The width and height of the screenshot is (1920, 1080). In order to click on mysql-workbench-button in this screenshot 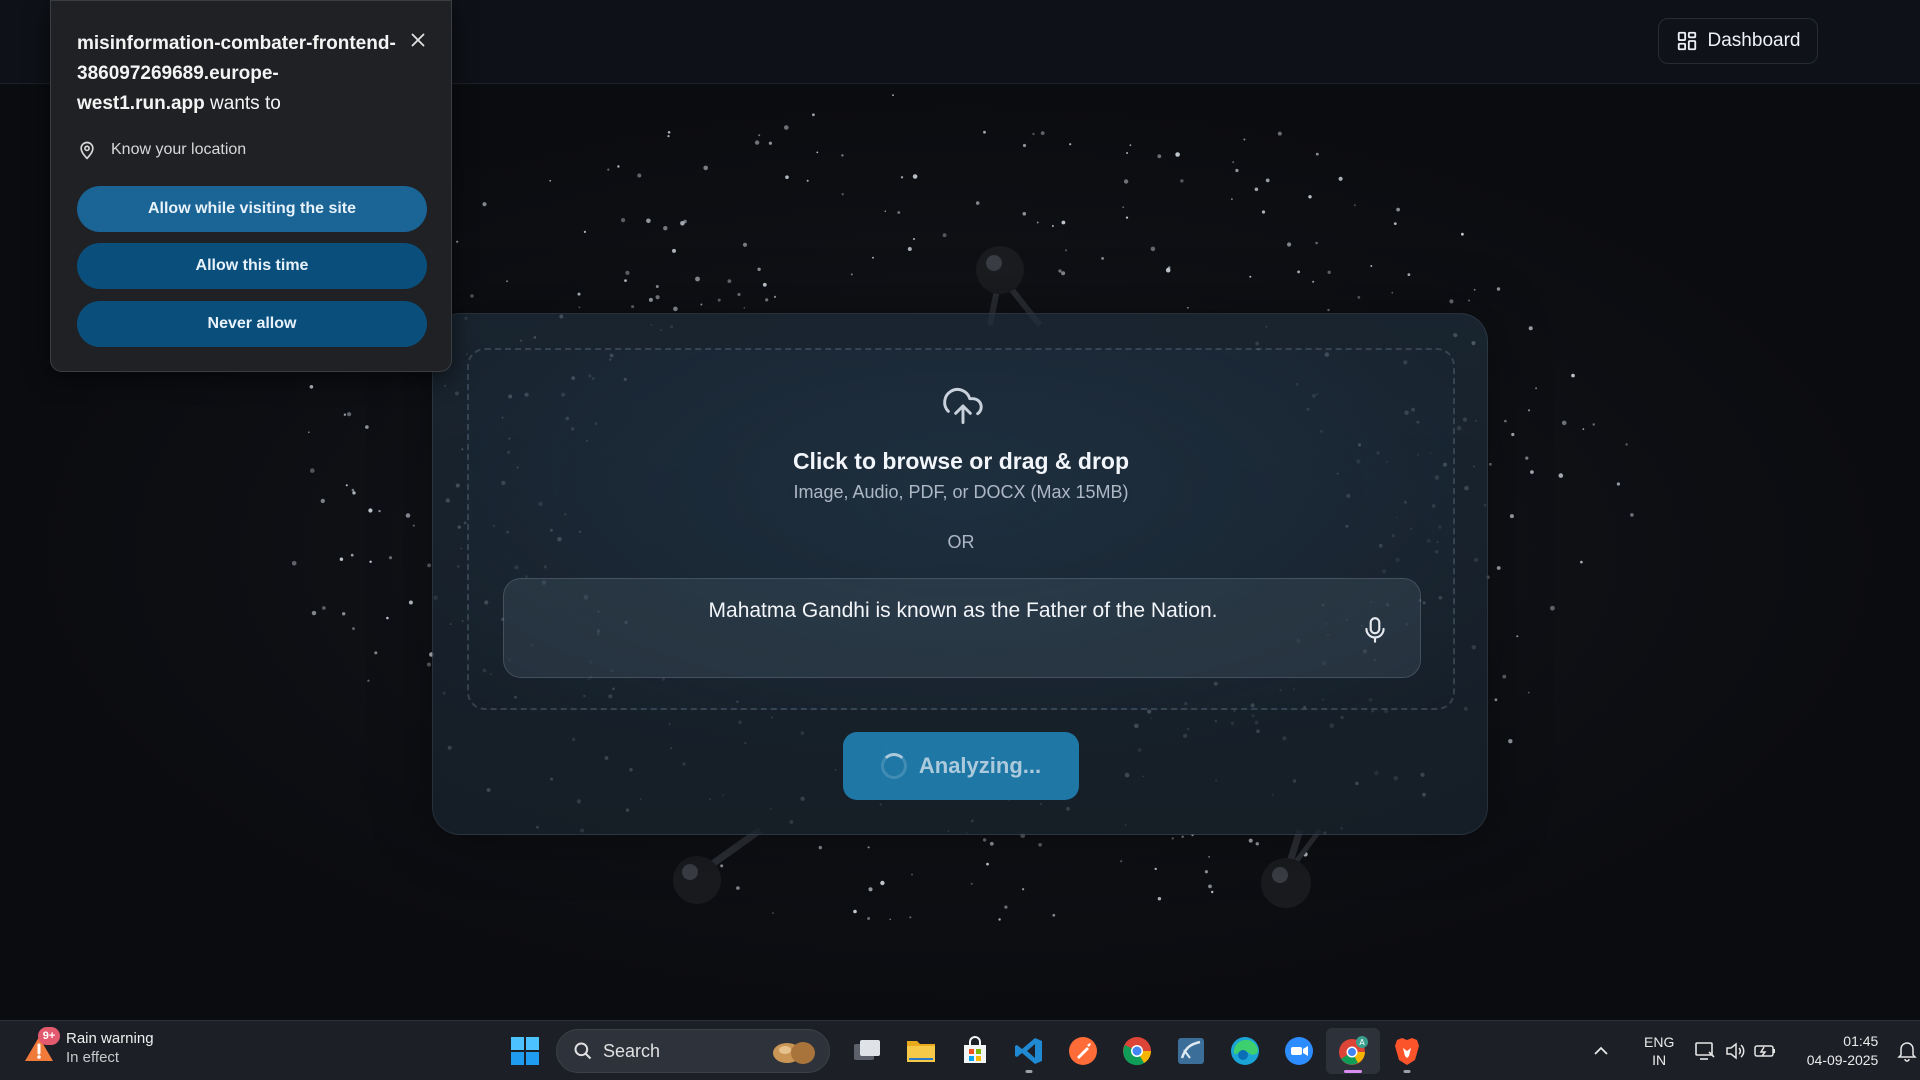, I will do `click(1191, 1051)`.